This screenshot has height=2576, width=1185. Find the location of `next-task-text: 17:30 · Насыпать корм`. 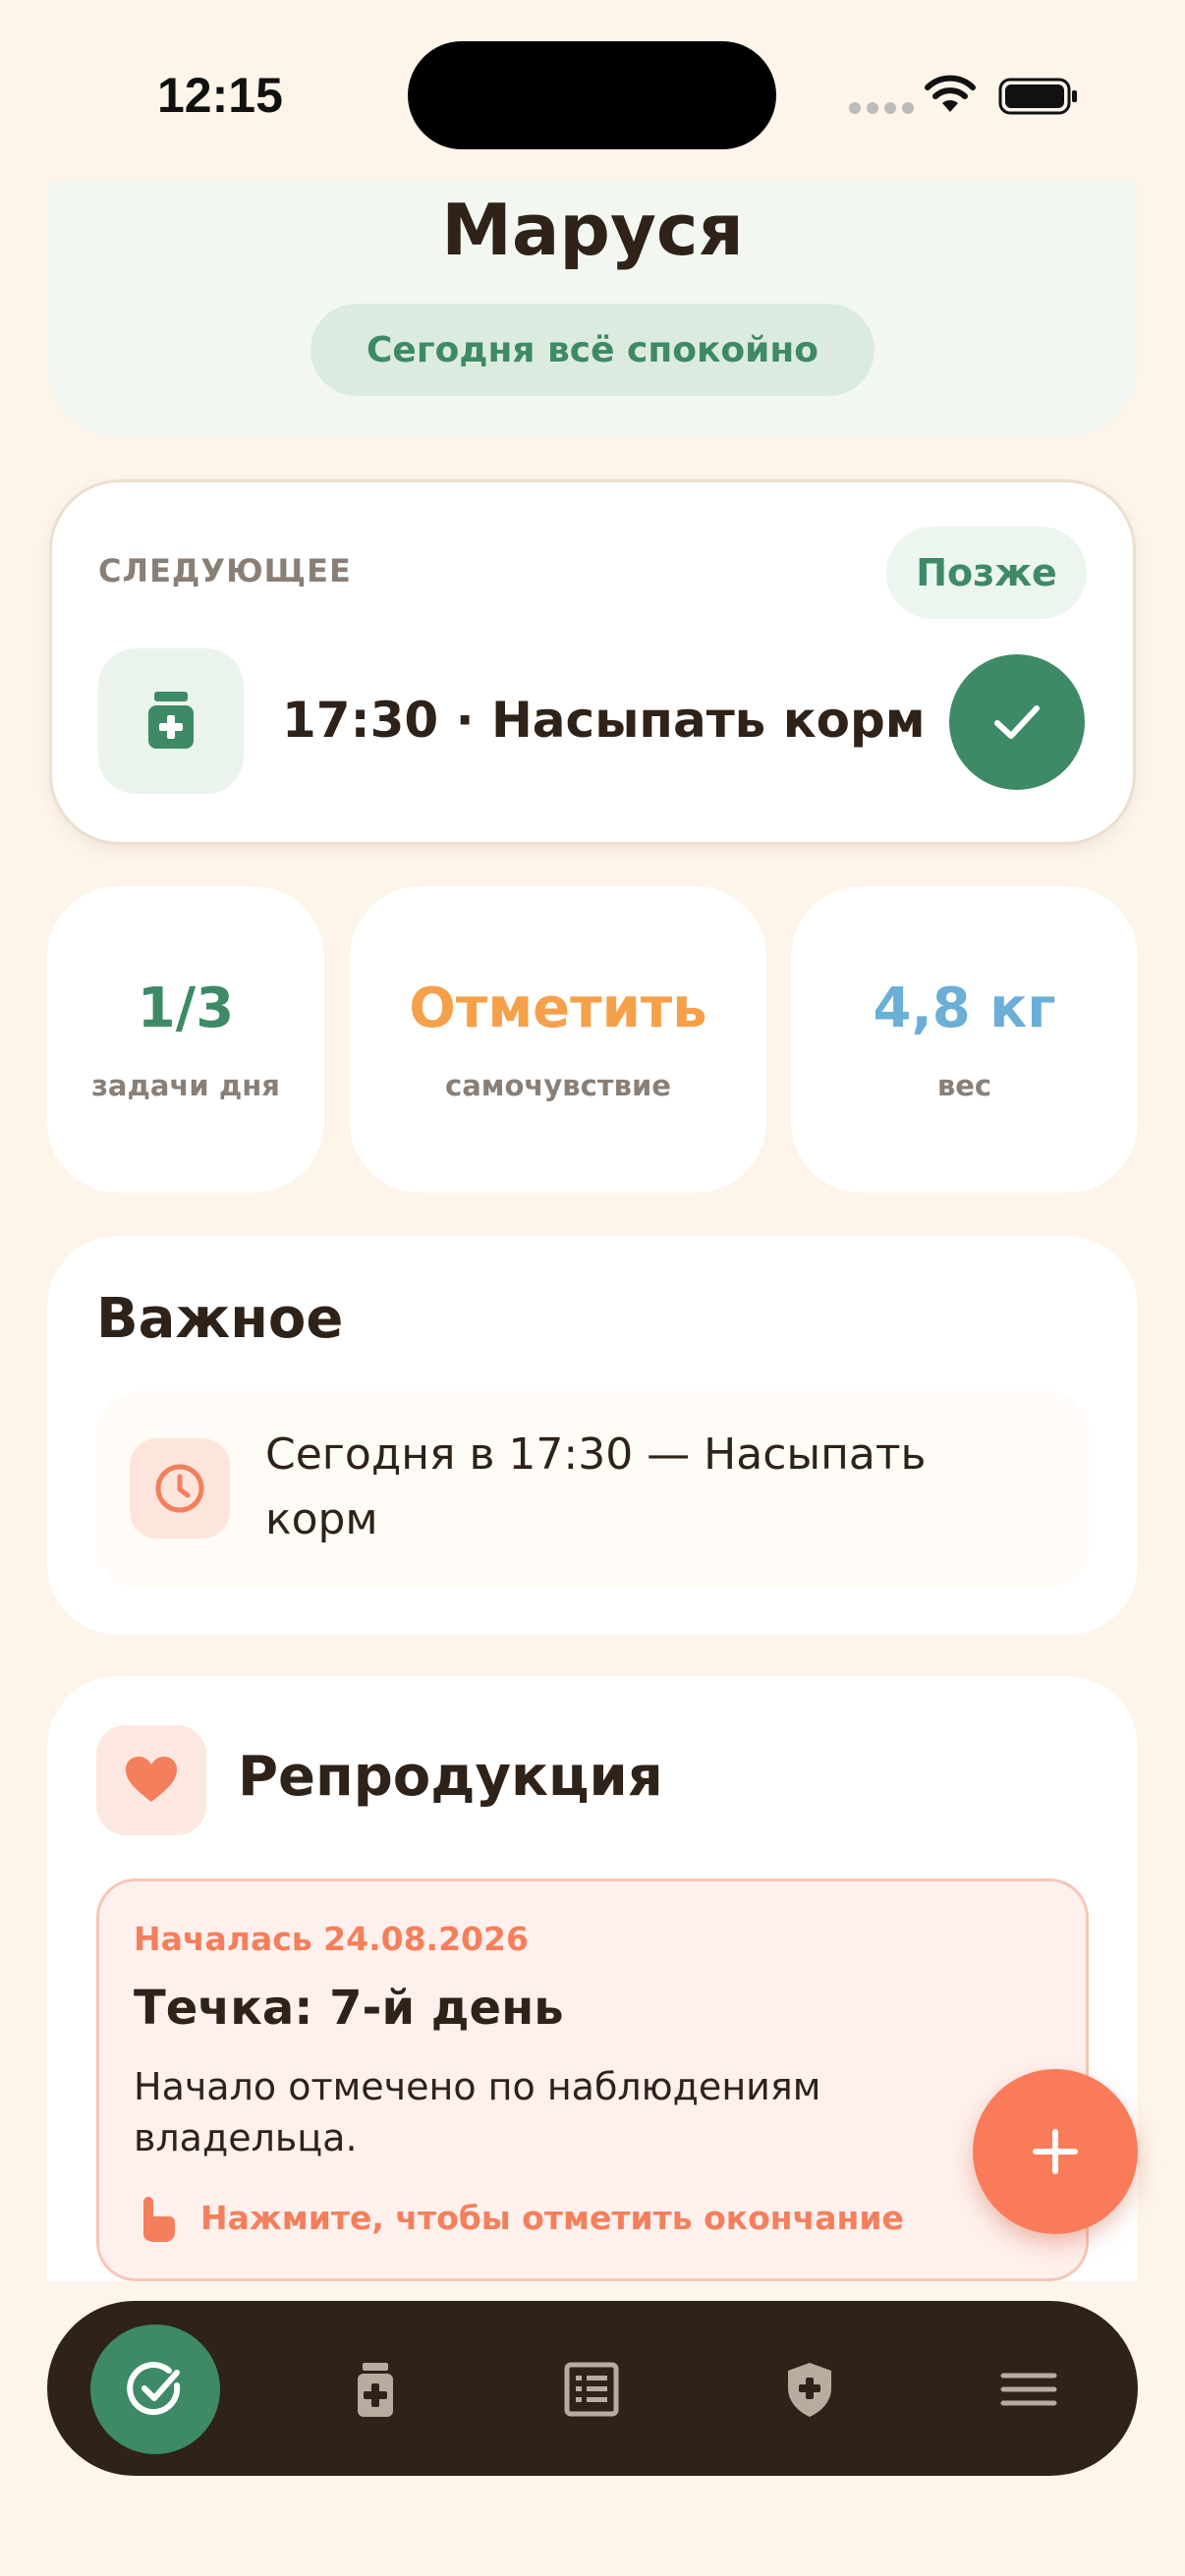

next-task-text: 17:30 · Насыпать корм is located at coordinates (604, 720).